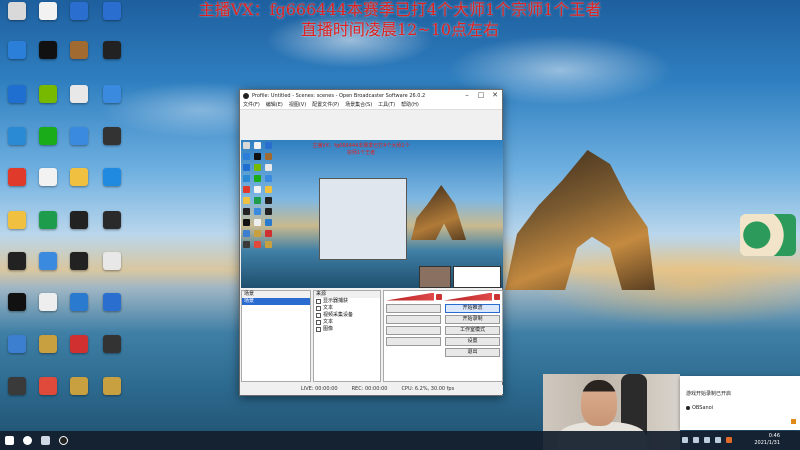  What do you see at coordinates (347, 315) in the screenshot?
I see `source-item: 视频采集设备` at bounding box center [347, 315].